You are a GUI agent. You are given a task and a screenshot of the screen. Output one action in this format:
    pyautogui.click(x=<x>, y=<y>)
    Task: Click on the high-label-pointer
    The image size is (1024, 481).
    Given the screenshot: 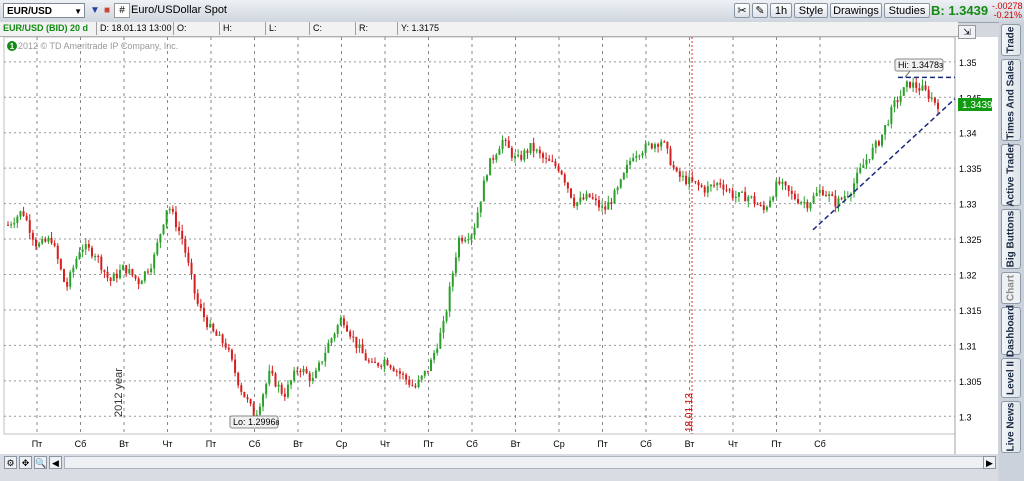 What is the action you would take?
    pyautogui.click(x=907, y=74)
    